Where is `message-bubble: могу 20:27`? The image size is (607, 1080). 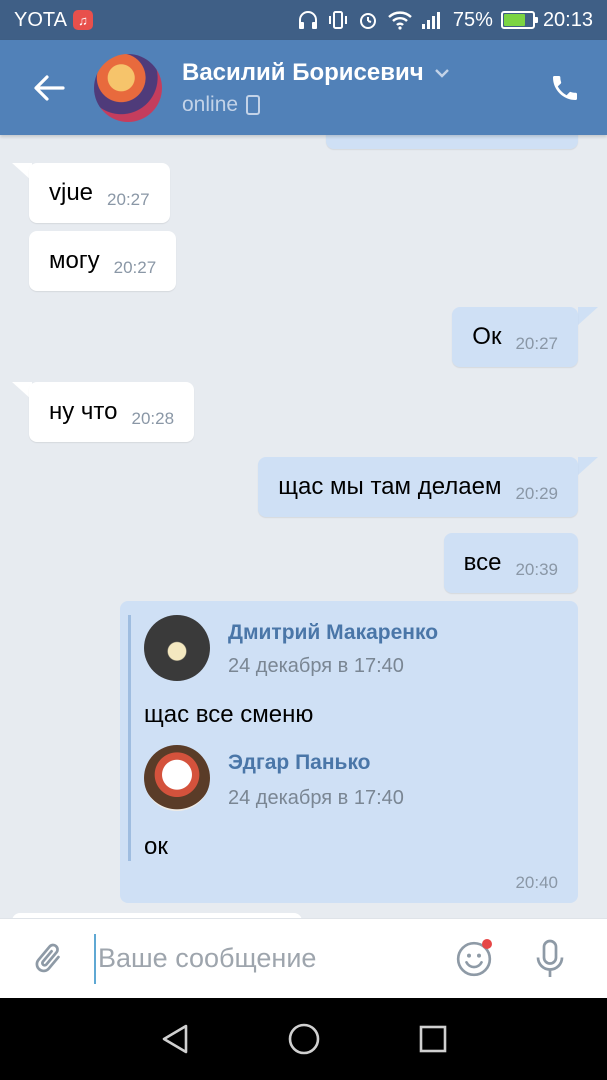 message-bubble: могу 20:27 is located at coordinates (103, 261).